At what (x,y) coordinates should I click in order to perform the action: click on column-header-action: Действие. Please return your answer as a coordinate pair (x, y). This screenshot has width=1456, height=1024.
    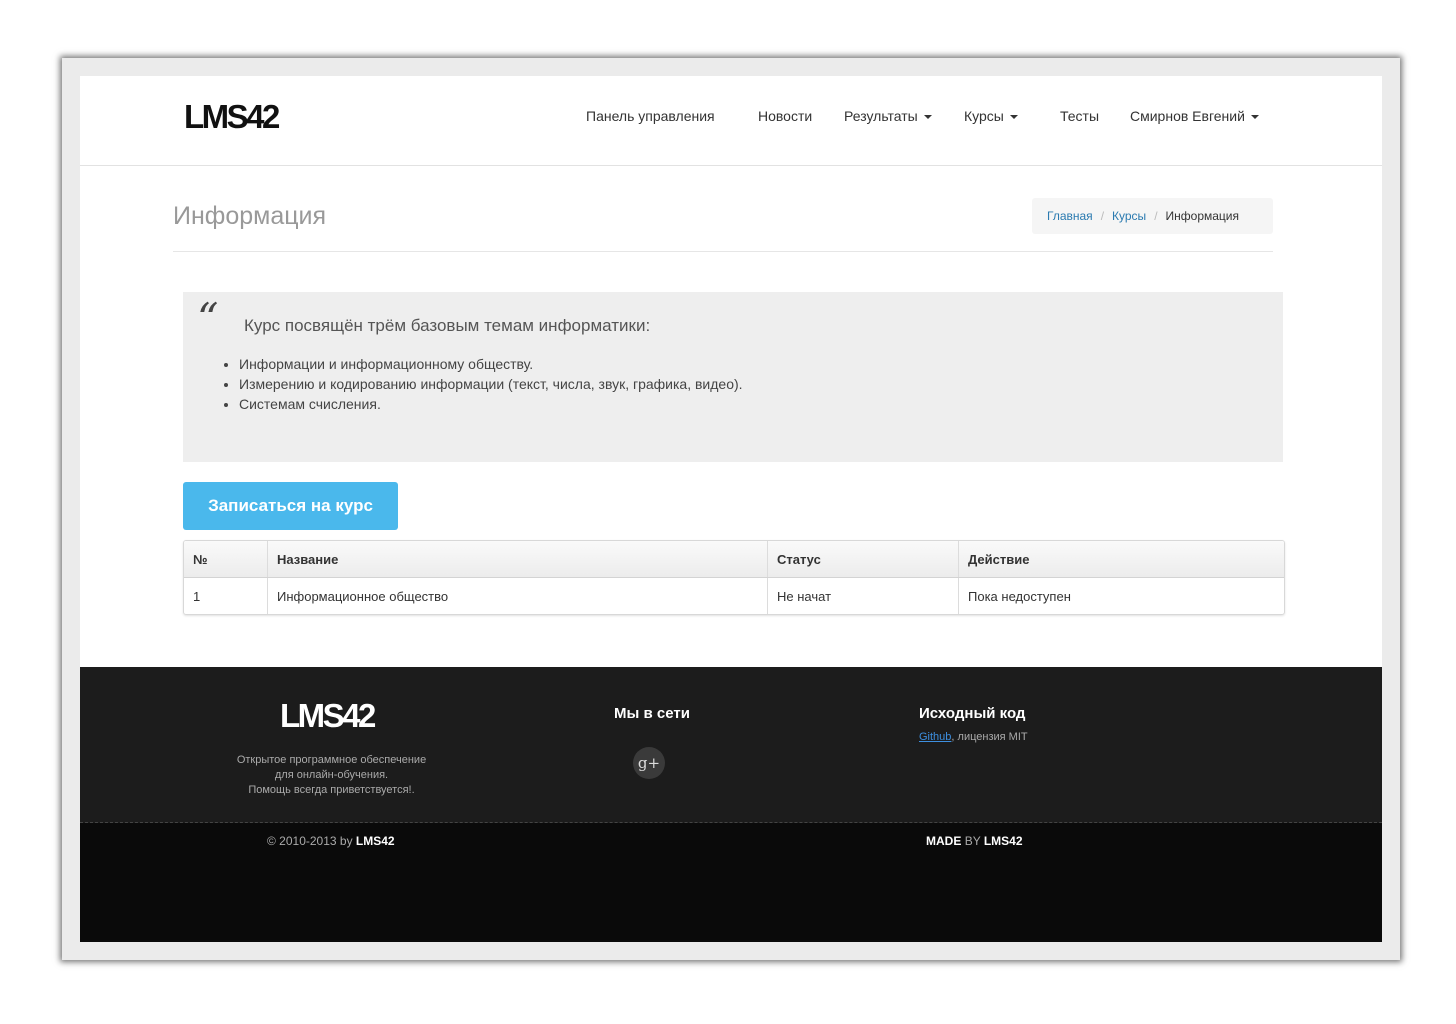
    Looking at the image, I should click on (1121, 559).